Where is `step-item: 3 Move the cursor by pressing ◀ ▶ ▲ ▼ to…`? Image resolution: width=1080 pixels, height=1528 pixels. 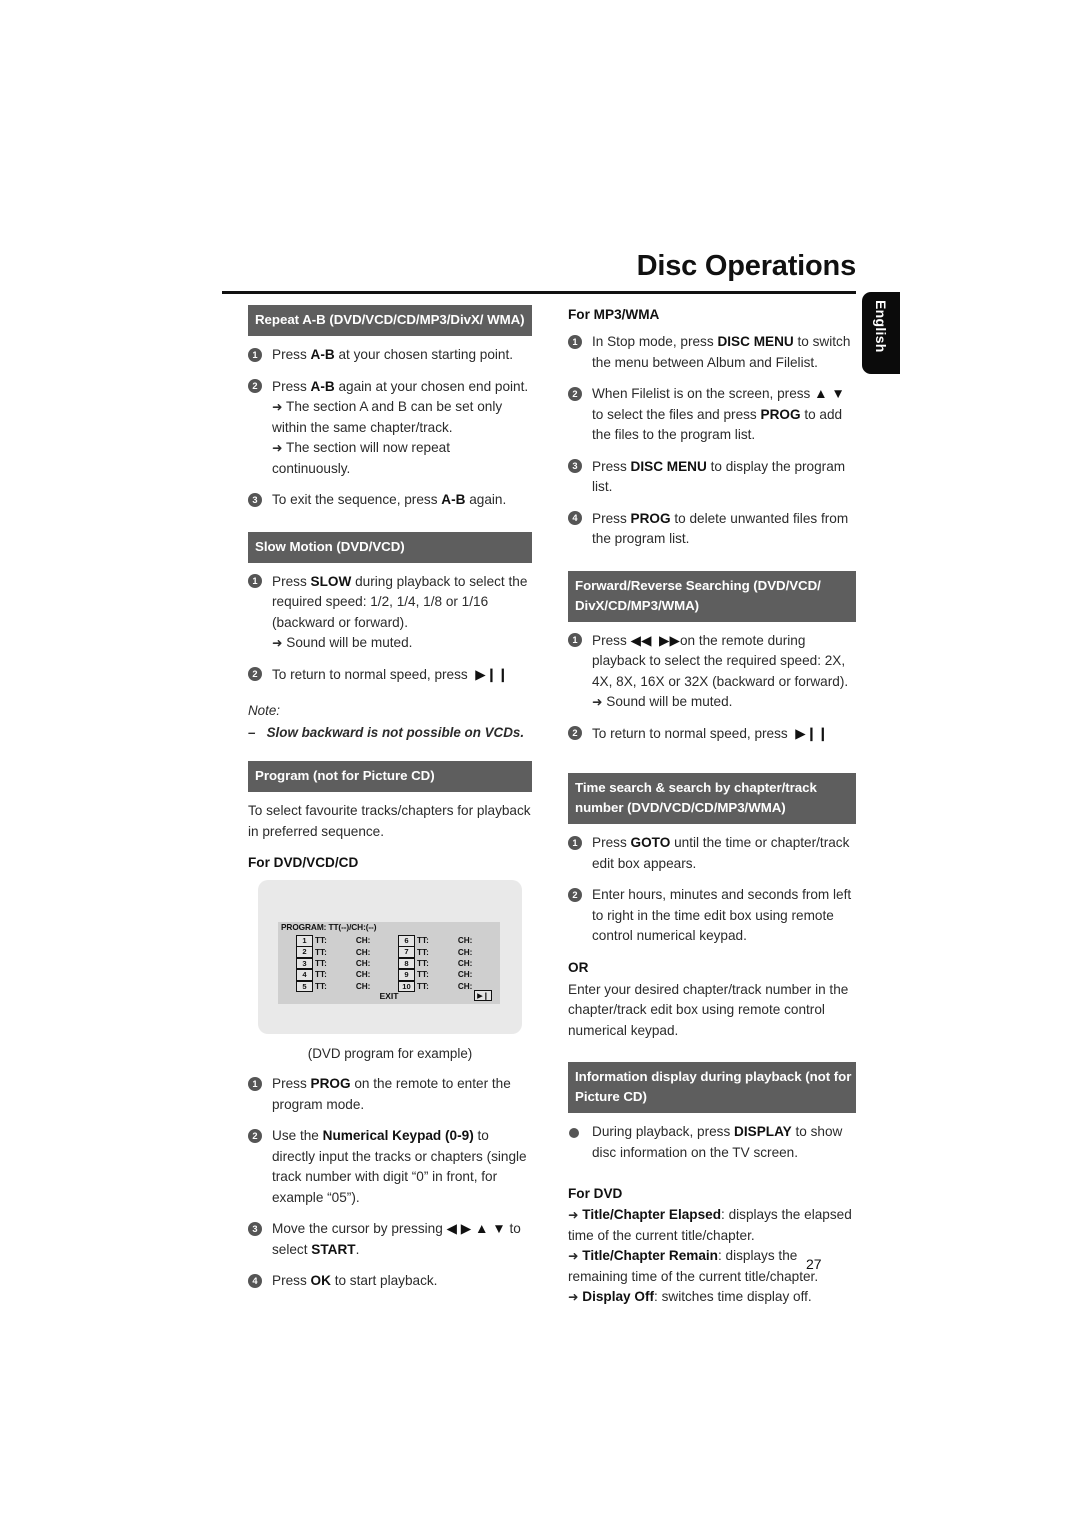
step-item: 3 Move the cursor by pressing ◀ ▶ ▲ ▼ to… is located at coordinates (390, 1239).